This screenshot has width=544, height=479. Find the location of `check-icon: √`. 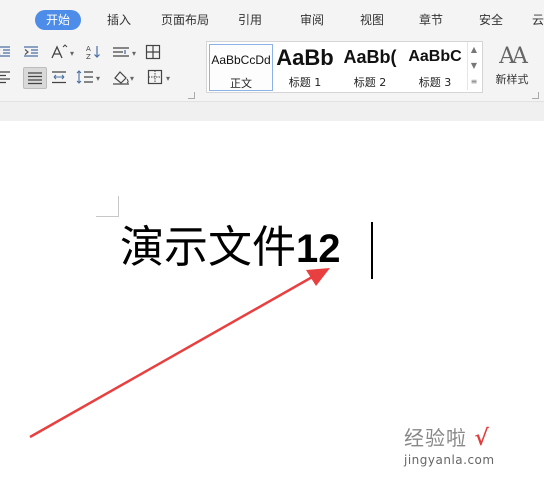

check-icon: √ is located at coordinates (482, 438).